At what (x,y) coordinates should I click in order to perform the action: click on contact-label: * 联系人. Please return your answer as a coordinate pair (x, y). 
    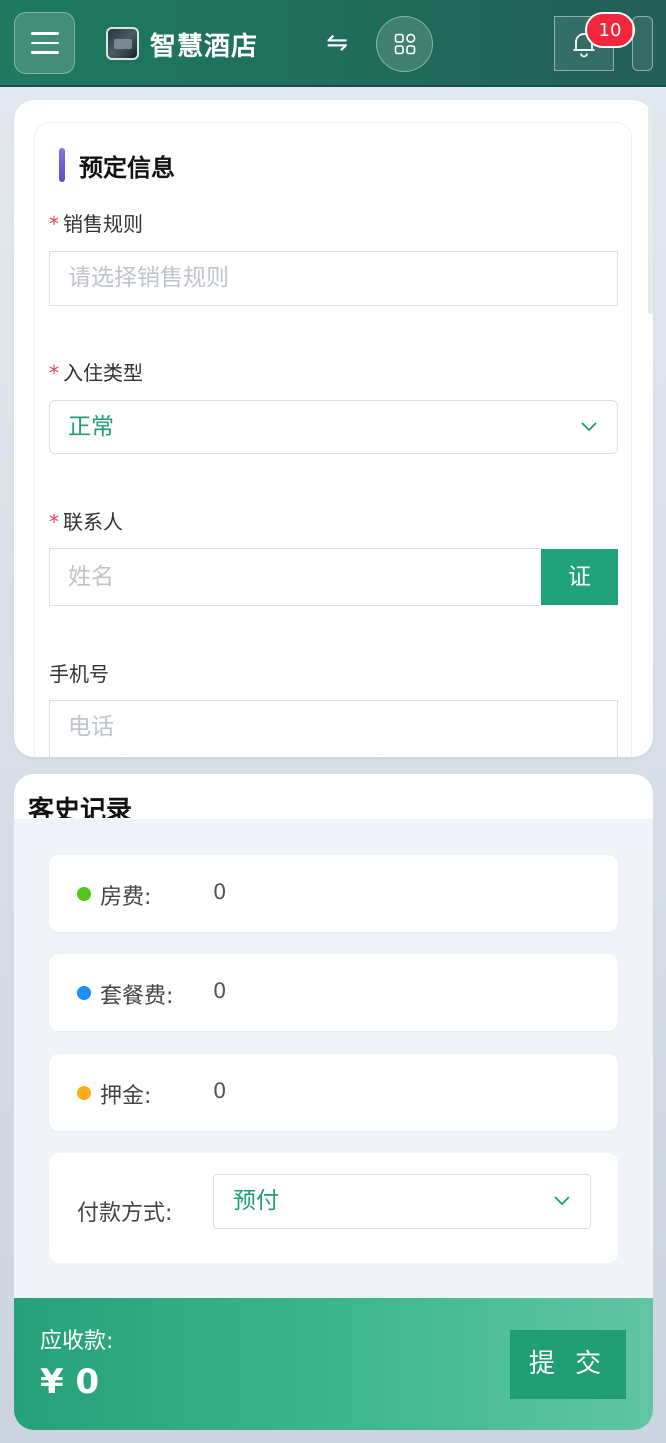
    Looking at the image, I should click on (86, 522).